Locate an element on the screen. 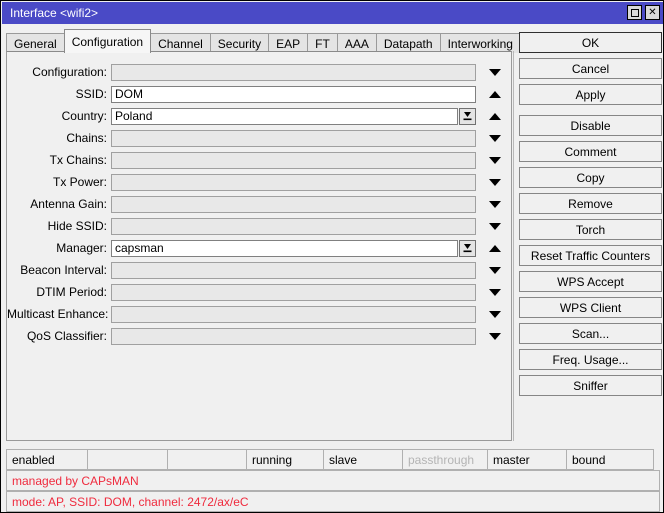 This screenshot has height=513, width=664. tab-label: Interworking is located at coordinates (480, 43).